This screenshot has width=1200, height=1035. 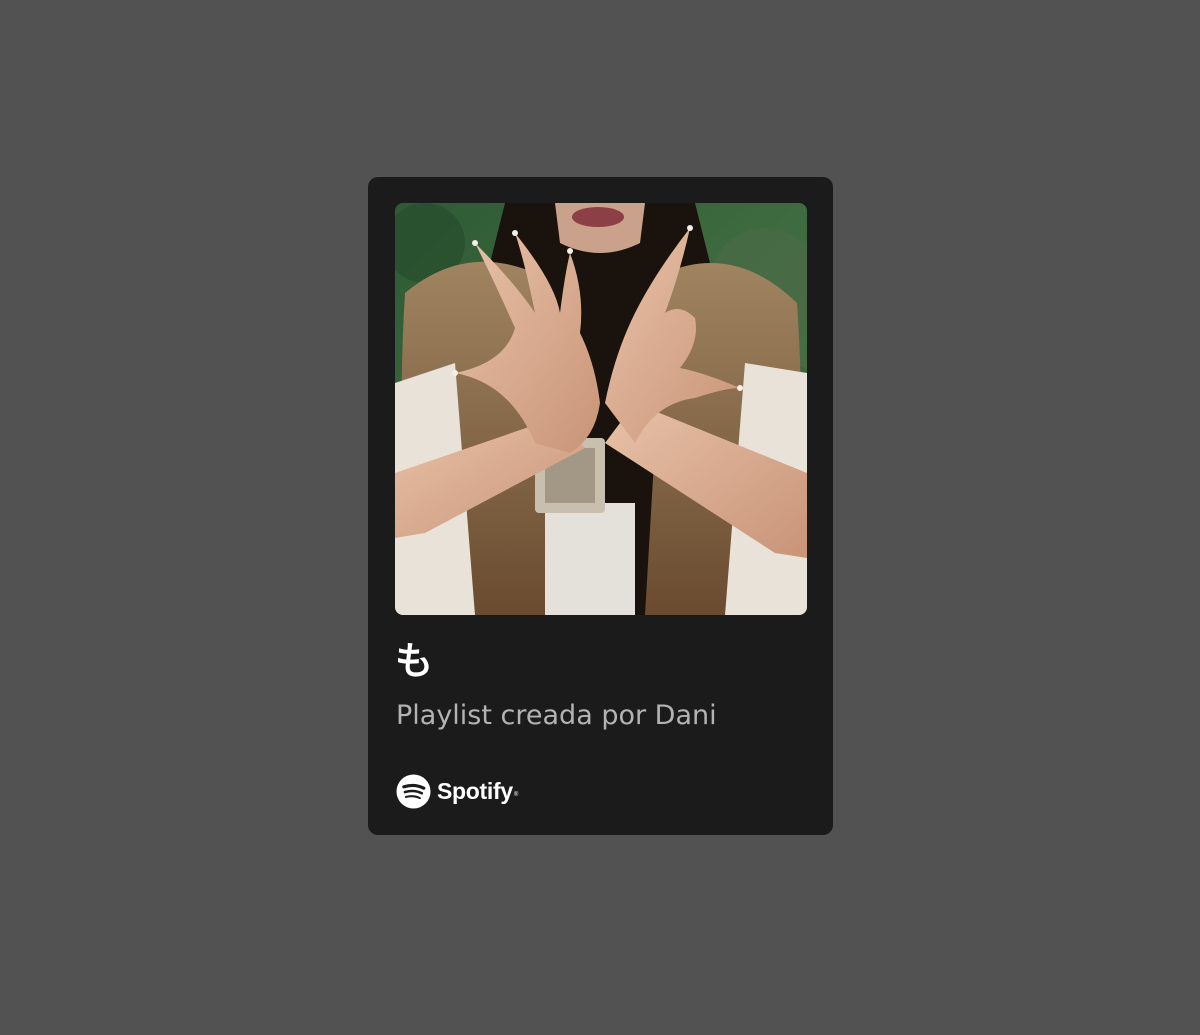 What do you see at coordinates (475, 790) in the screenshot?
I see `spotify-wordmark: Spotify` at bounding box center [475, 790].